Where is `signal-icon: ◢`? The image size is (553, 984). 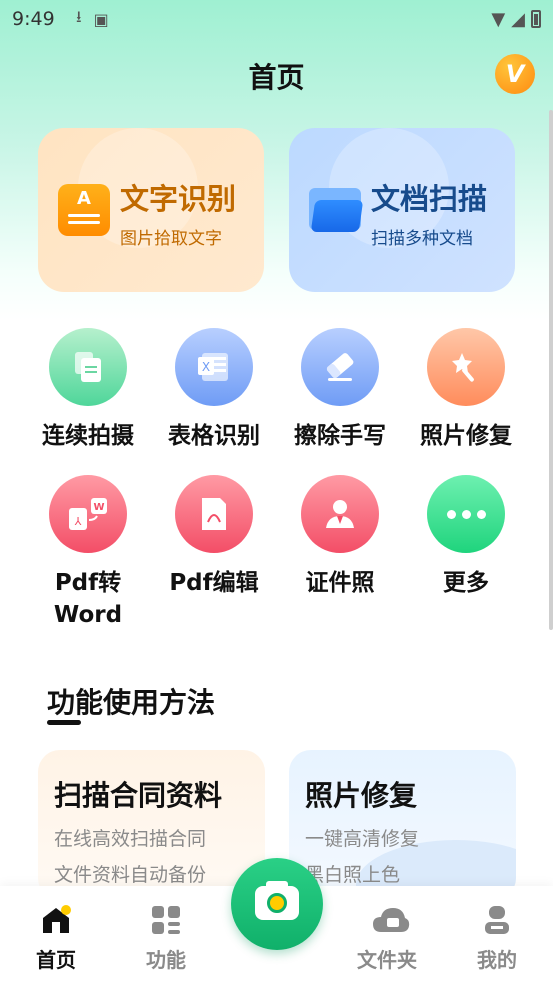
signal-icon: ◢ is located at coordinates (518, 19).